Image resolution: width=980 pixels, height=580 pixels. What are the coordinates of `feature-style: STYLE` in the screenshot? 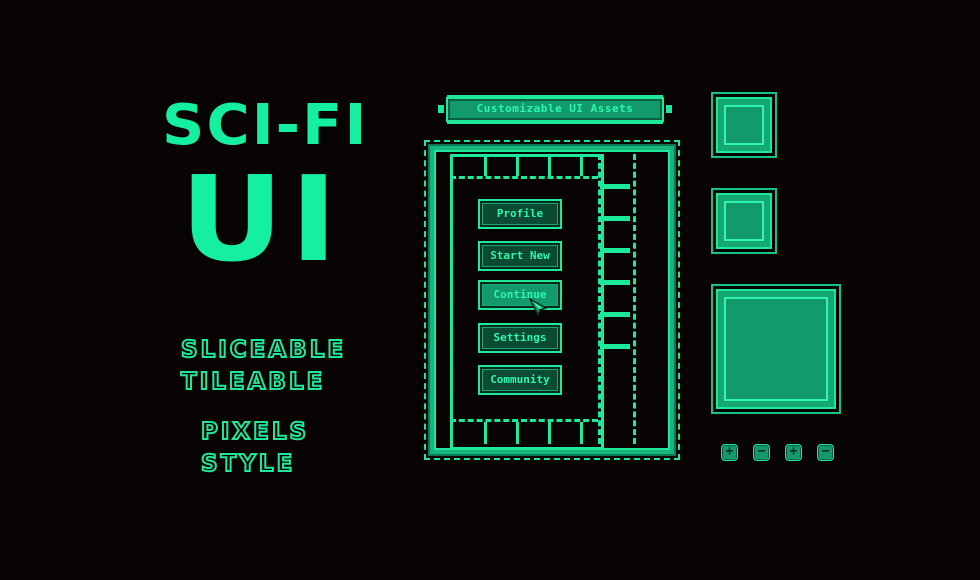 It's located at (248, 464).